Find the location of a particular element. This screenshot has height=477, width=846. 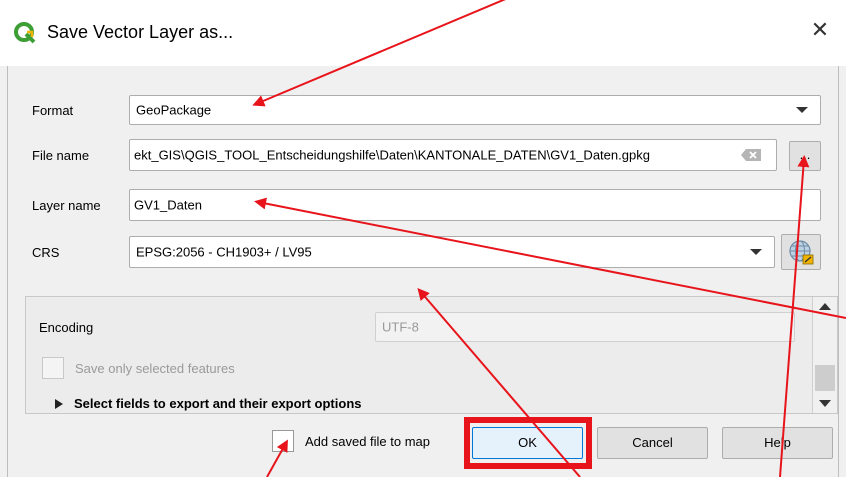

layername-value: GV1_Daten is located at coordinates (168, 205).